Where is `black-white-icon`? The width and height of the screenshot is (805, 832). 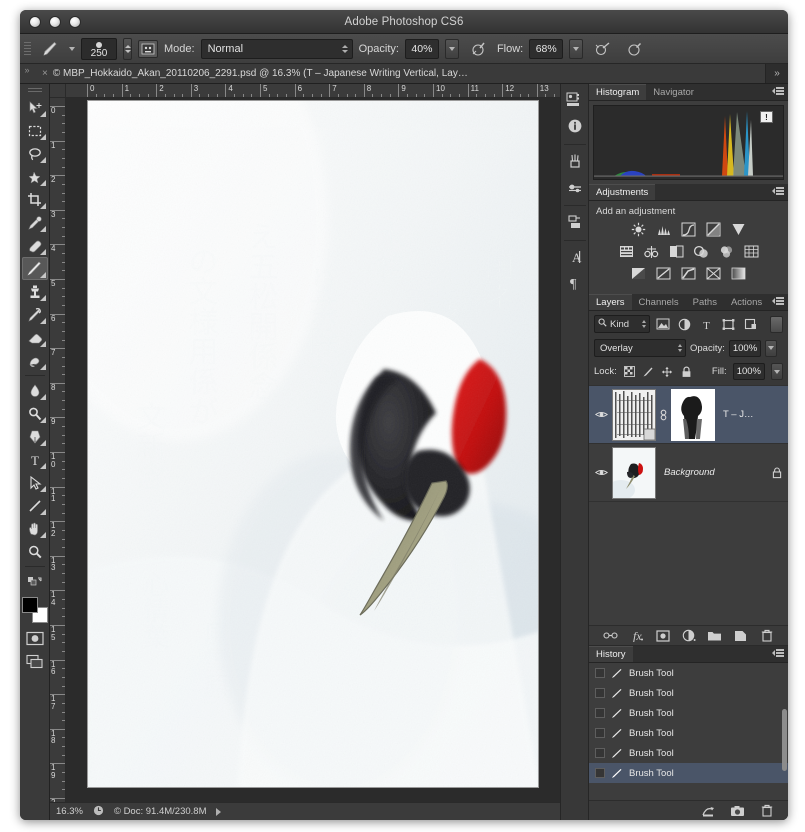 black-white-icon is located at coordinates (676, 251).